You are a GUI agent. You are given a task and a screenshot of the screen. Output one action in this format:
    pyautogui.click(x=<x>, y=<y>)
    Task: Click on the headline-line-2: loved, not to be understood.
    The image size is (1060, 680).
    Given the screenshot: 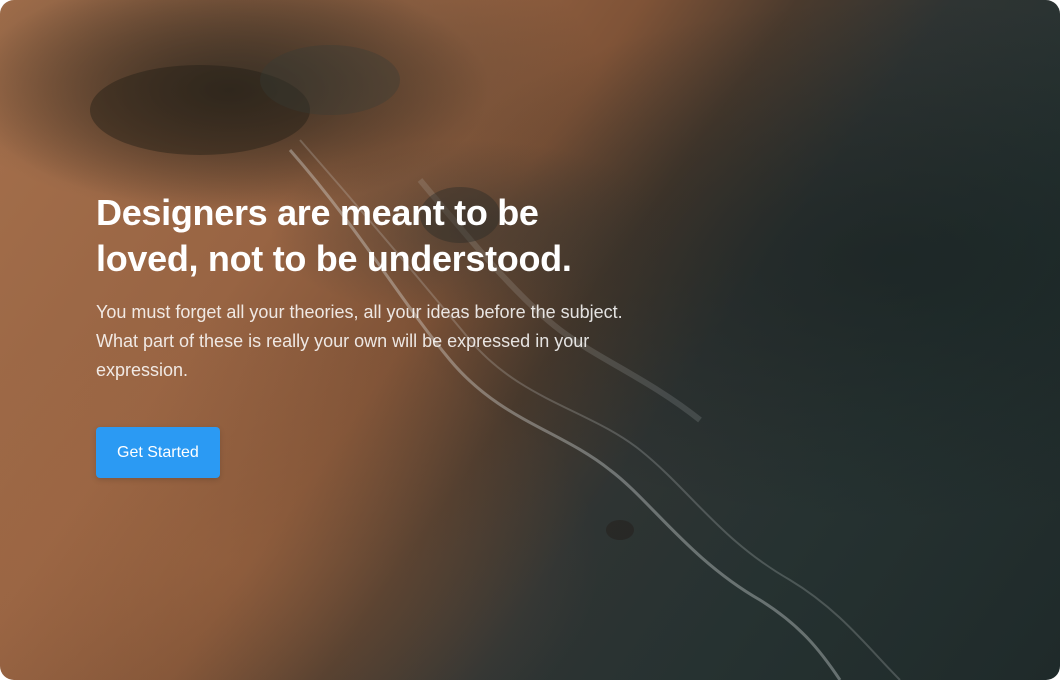 What is the action you would take?
    pyautogui.click(x=334, y=258)
    